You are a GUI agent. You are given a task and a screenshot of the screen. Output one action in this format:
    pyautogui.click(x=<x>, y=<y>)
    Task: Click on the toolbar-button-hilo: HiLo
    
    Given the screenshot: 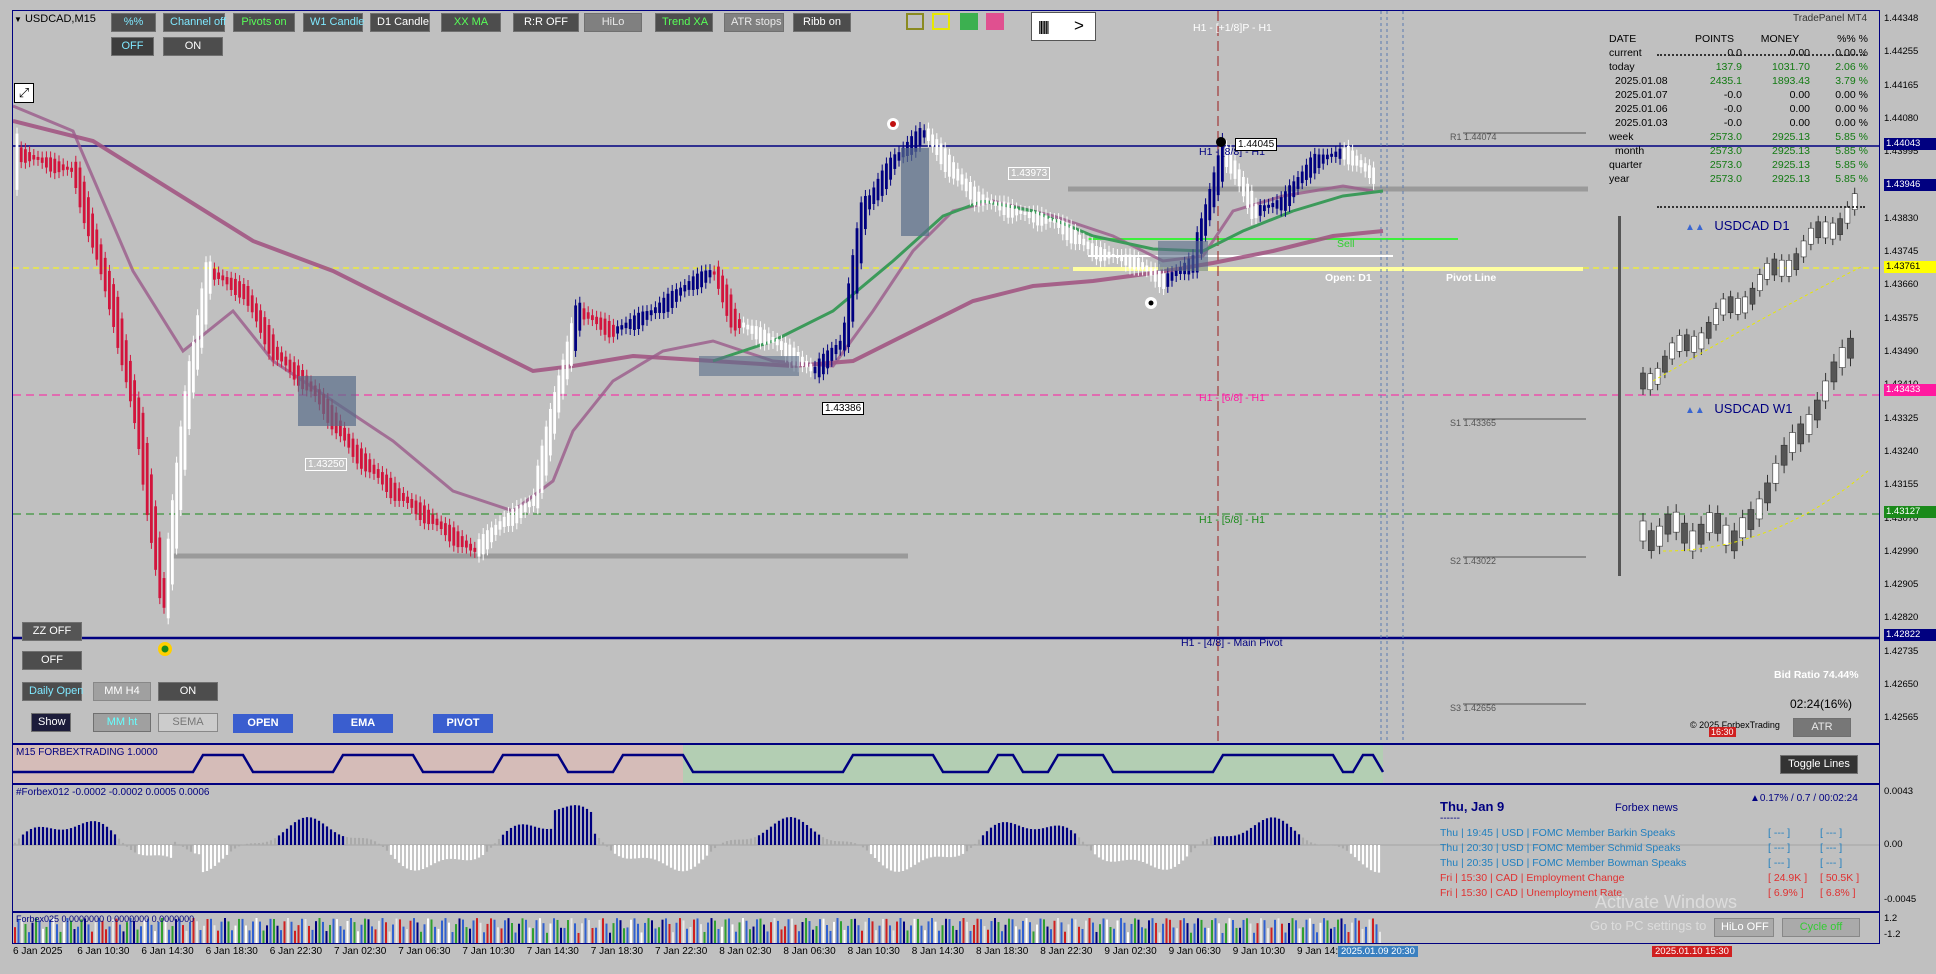 What is the action you would take?
    pyautogui.click(x=613, y=22)
    